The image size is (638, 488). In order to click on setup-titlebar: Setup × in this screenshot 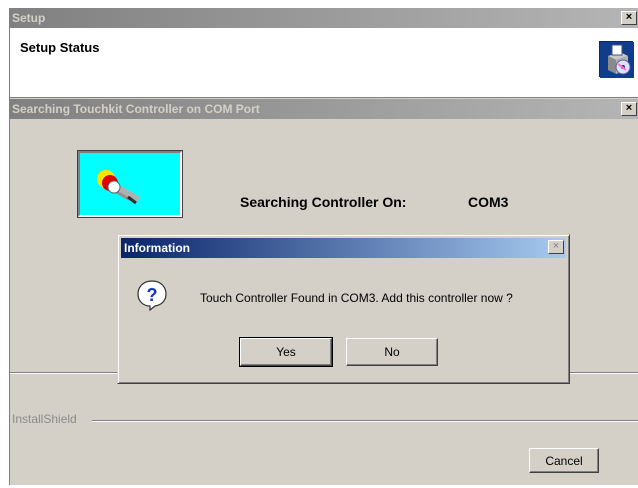, I will do `click(324, 18)`.